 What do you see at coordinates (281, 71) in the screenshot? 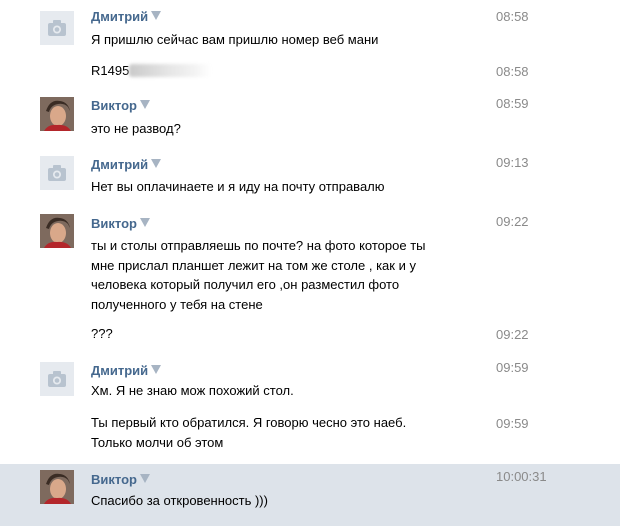
I see `message-text: R1495` at bounding box center [281, 71].